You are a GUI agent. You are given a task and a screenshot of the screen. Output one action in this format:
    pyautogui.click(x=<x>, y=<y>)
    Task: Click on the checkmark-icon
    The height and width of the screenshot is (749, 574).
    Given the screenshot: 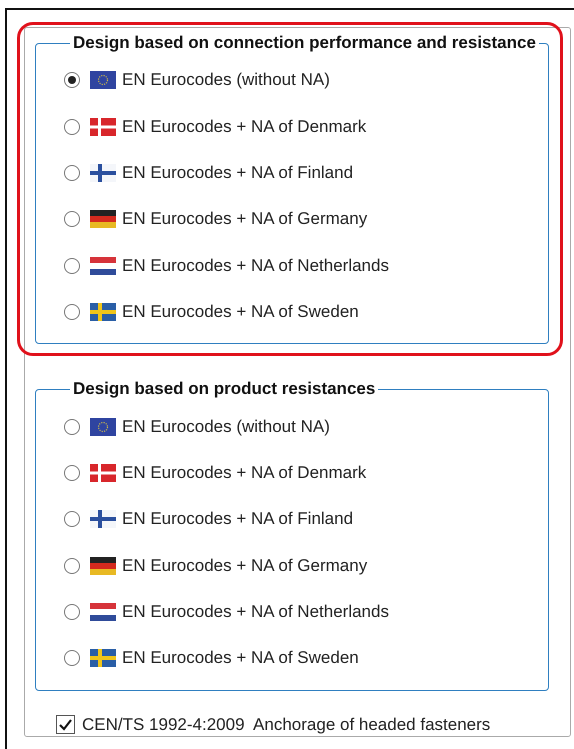 What is the action you would take?
    pyautogui.click(x=65, y=724)
    